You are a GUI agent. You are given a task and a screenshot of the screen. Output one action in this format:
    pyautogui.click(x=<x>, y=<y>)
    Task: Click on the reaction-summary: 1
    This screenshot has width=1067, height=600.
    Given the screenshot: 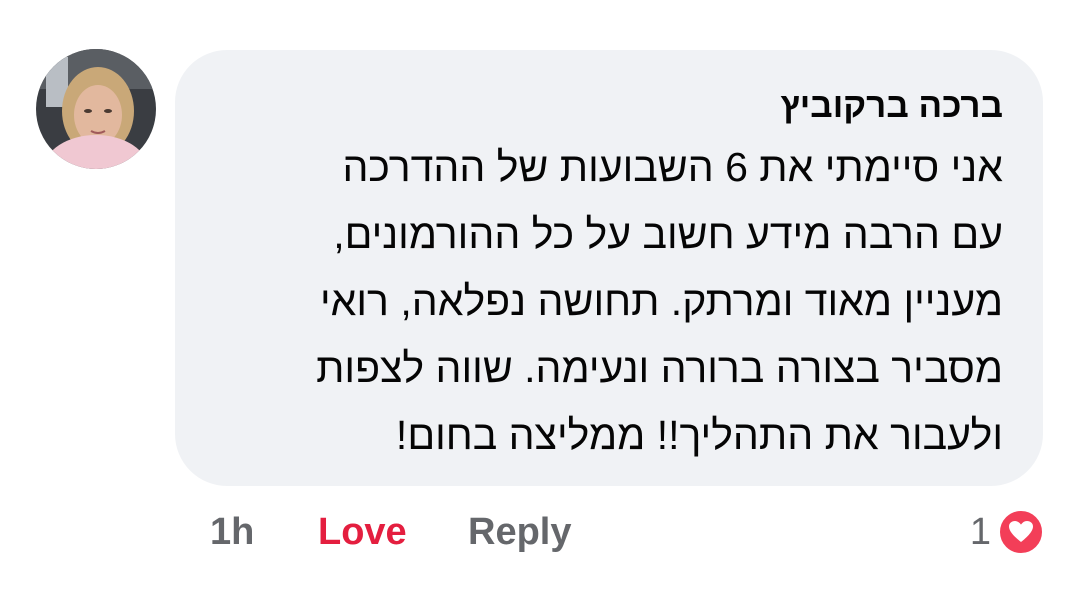 What is the action you would take?
    pyautogui.click(x=1007, y=532)
    